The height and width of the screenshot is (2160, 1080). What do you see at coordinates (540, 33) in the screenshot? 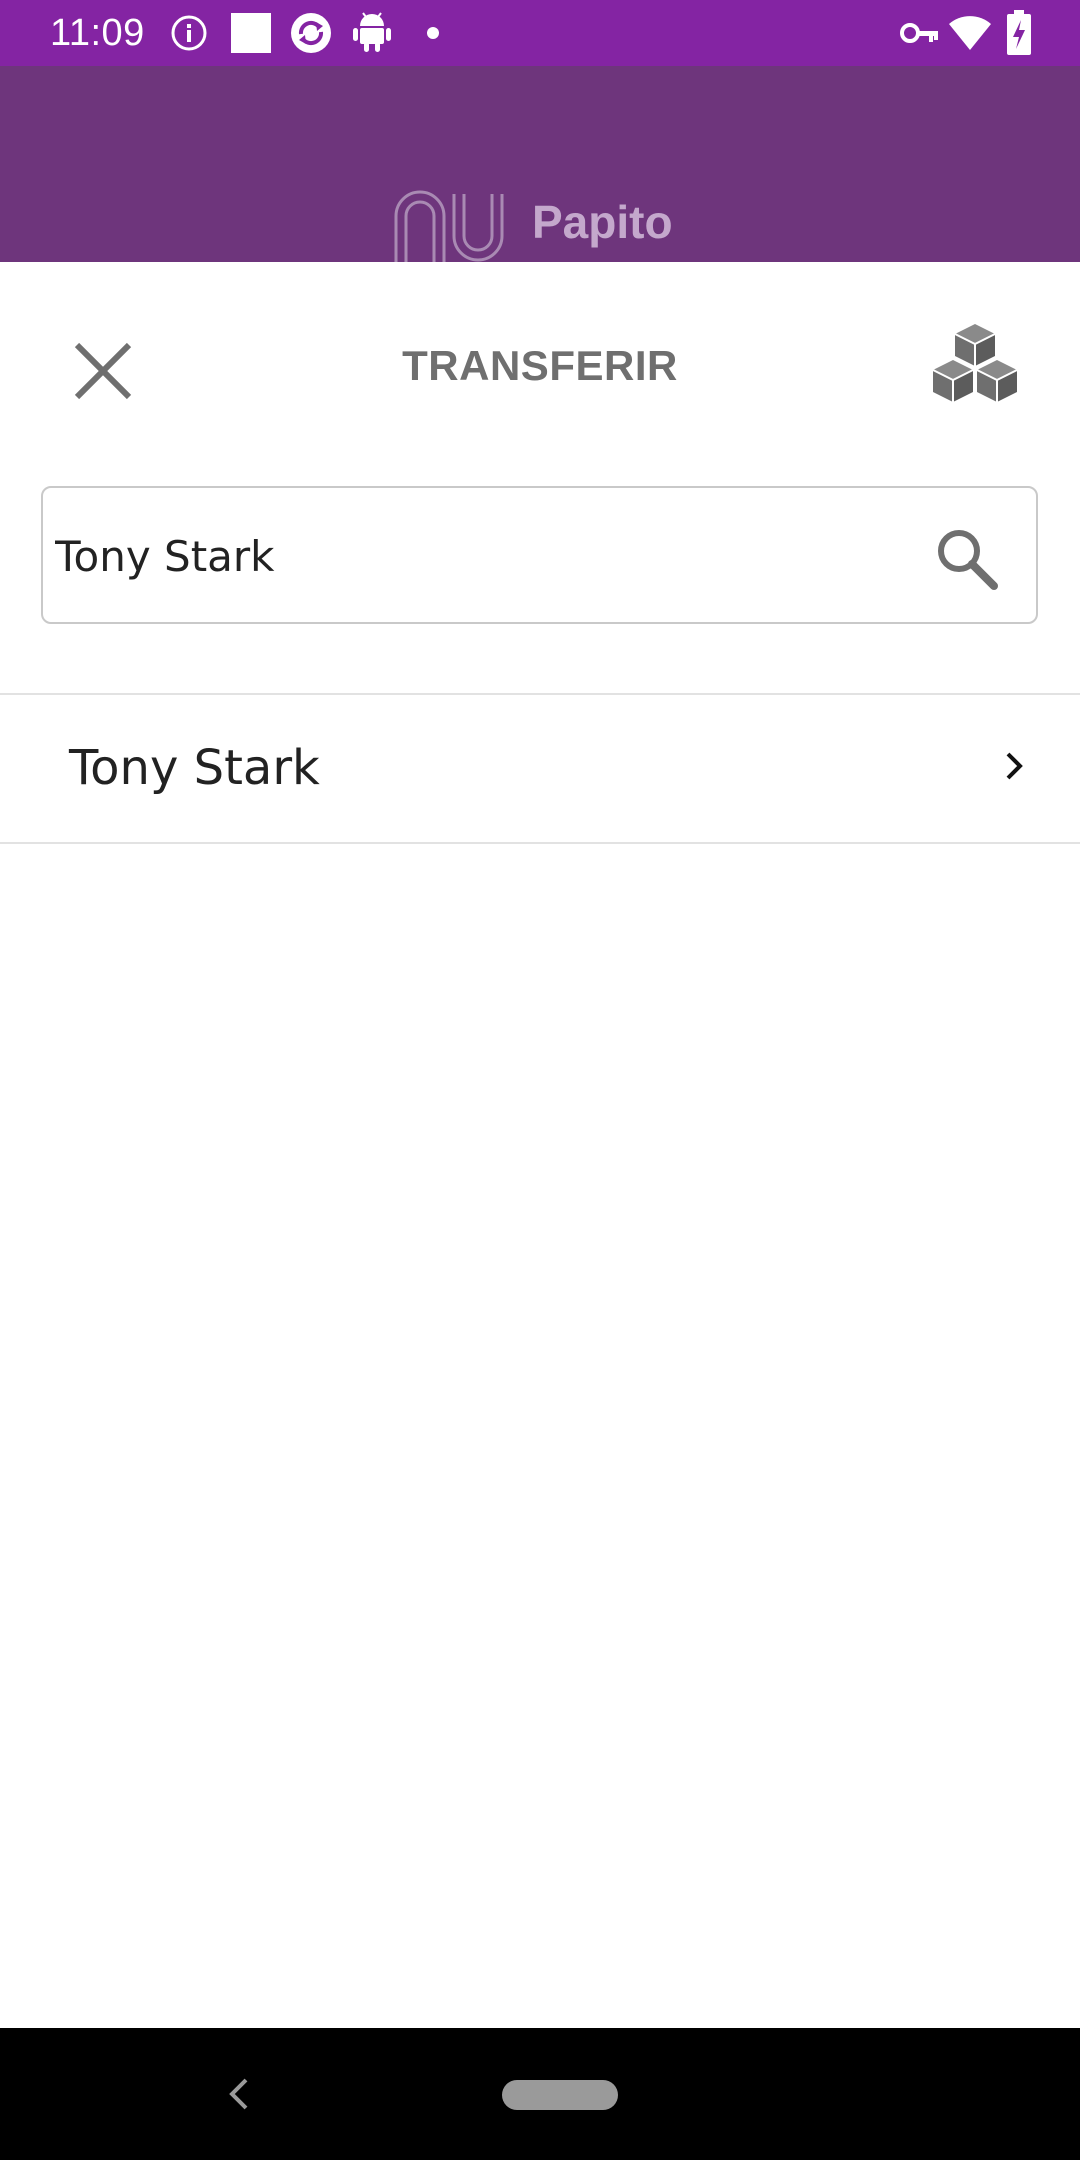
I see `status-bar: 11:09` at bounding box center [540, 33].